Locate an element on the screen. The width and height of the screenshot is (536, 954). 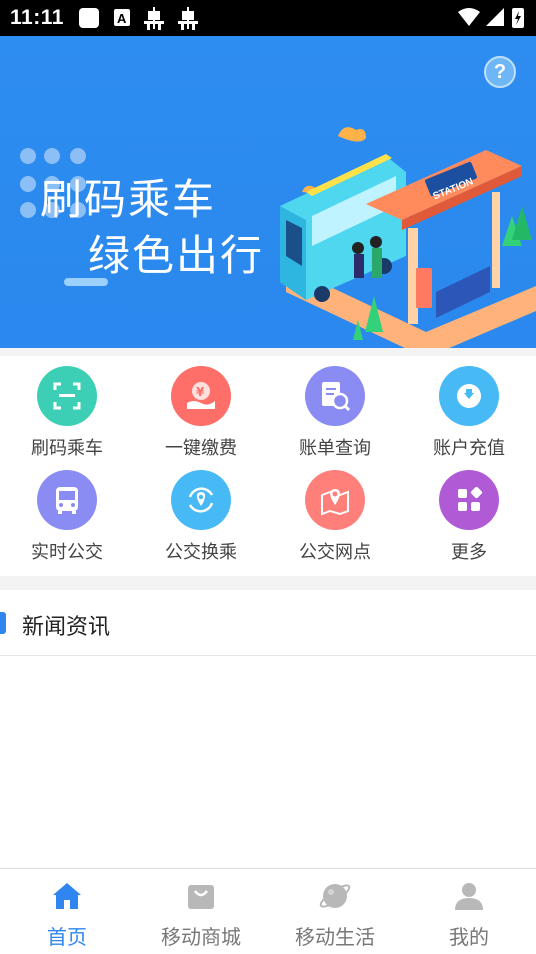
grid-item-more: 更多 is located at coordinates (469, 512).